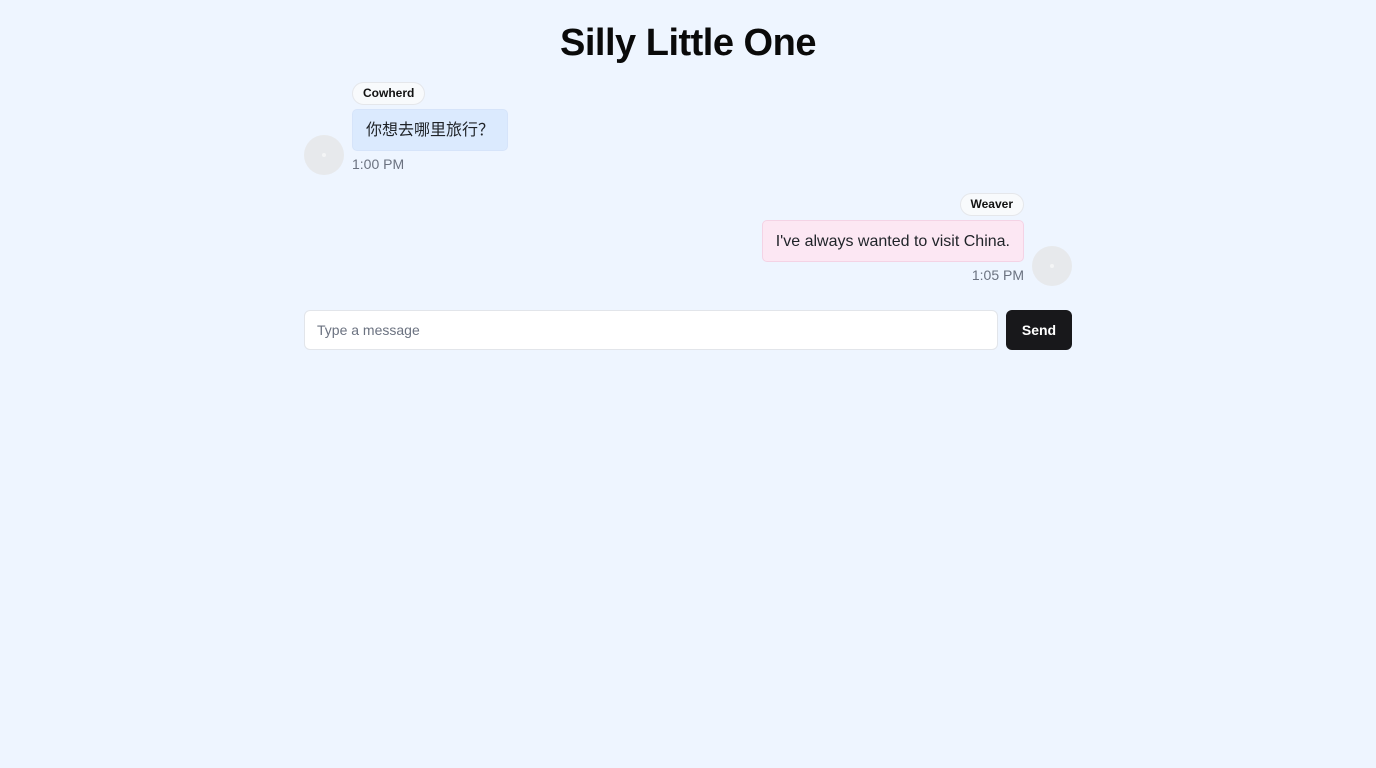 The image size is (1376, 768). What do you see at coordinates (991, 204) in the screenshot?
I see `sender-name-badge: Weaver` at bounding box center [991, 204].